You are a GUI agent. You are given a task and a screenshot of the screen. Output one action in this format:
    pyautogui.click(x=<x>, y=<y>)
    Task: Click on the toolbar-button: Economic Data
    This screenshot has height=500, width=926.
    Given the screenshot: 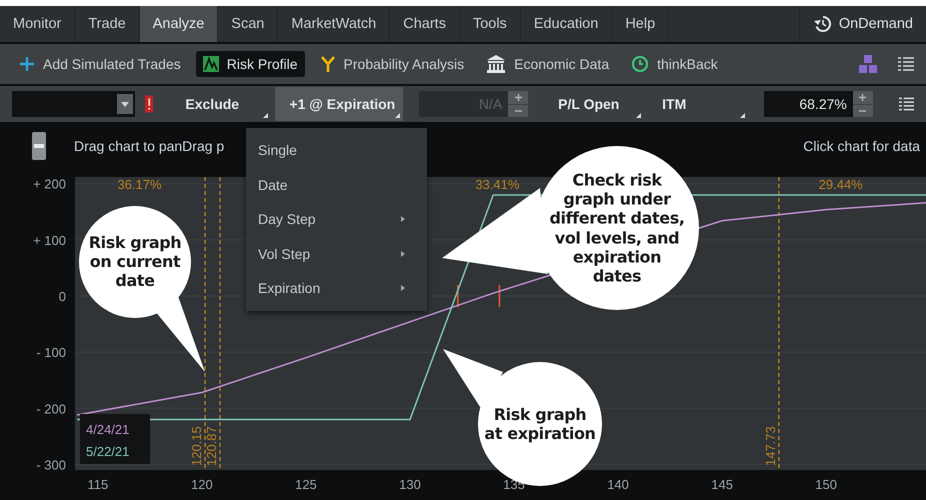 What is the action you would take?
    pyautogui.click(x=547, y=64)
    